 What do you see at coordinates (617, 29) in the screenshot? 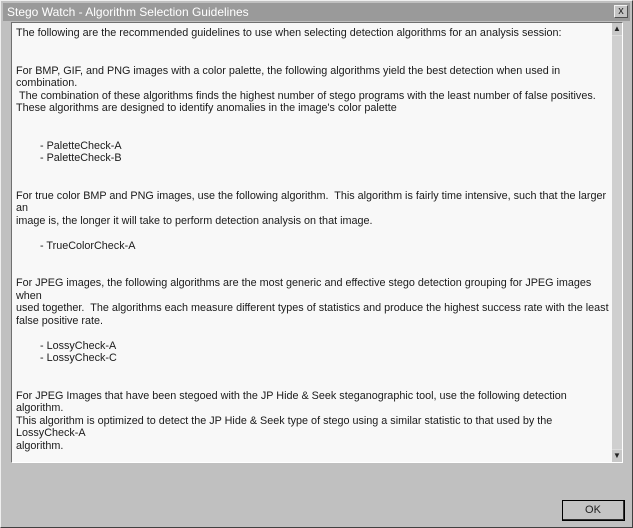
I see `scroll-up-arrow-icon: ▲` at bounding box center [617, 29].